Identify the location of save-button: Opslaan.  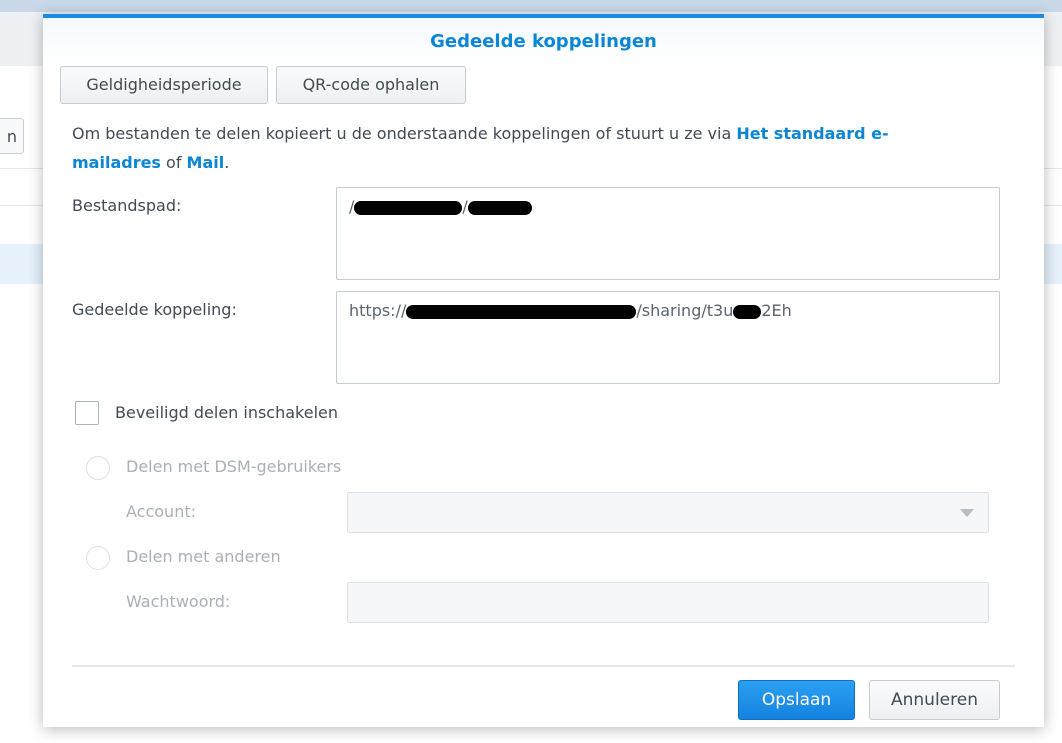
(796, 700).